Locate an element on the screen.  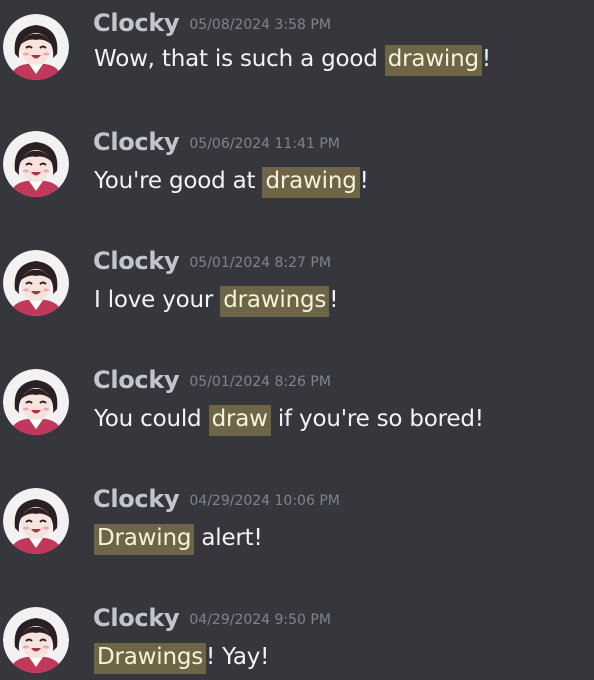
message-text: I love your drawings! is located at coordinates (216, 301).